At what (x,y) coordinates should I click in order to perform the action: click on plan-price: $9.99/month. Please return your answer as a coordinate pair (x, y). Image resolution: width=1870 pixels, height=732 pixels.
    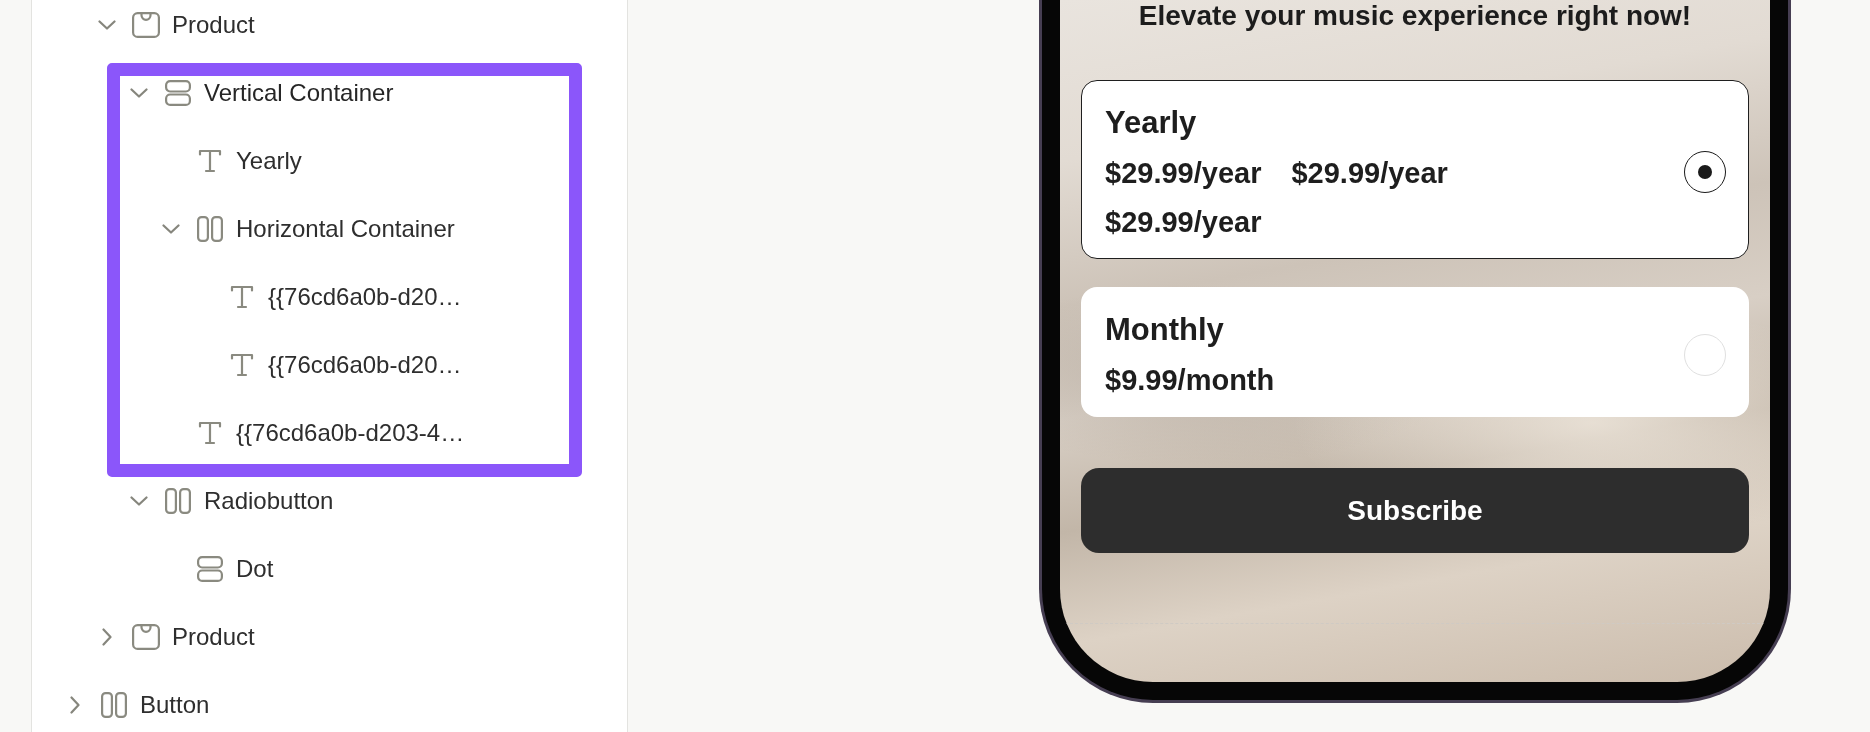
    Looking at the image, I should click on (1190, 380).